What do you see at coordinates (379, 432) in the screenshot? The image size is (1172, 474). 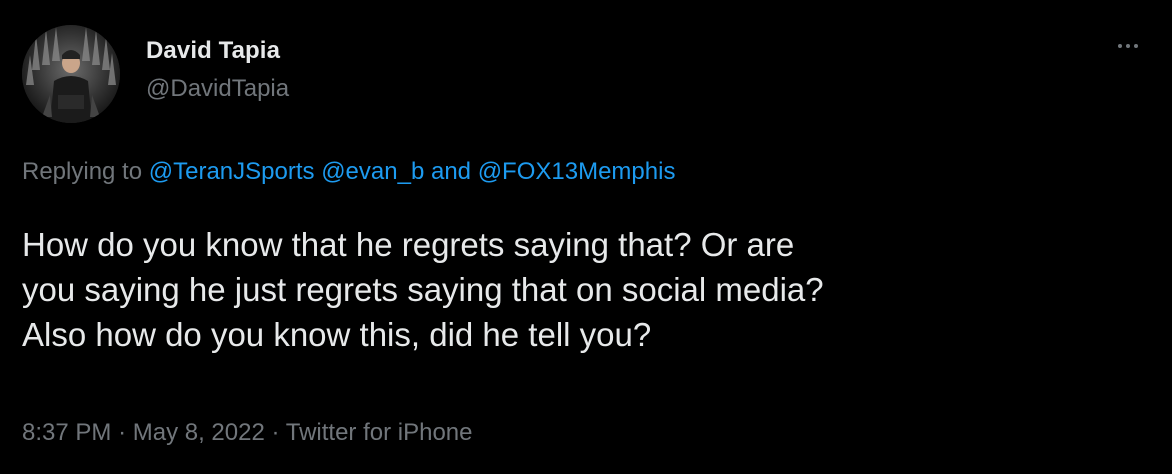 I see `tweet-source: Twitter for iPhone` at bounding box center [379, 432].